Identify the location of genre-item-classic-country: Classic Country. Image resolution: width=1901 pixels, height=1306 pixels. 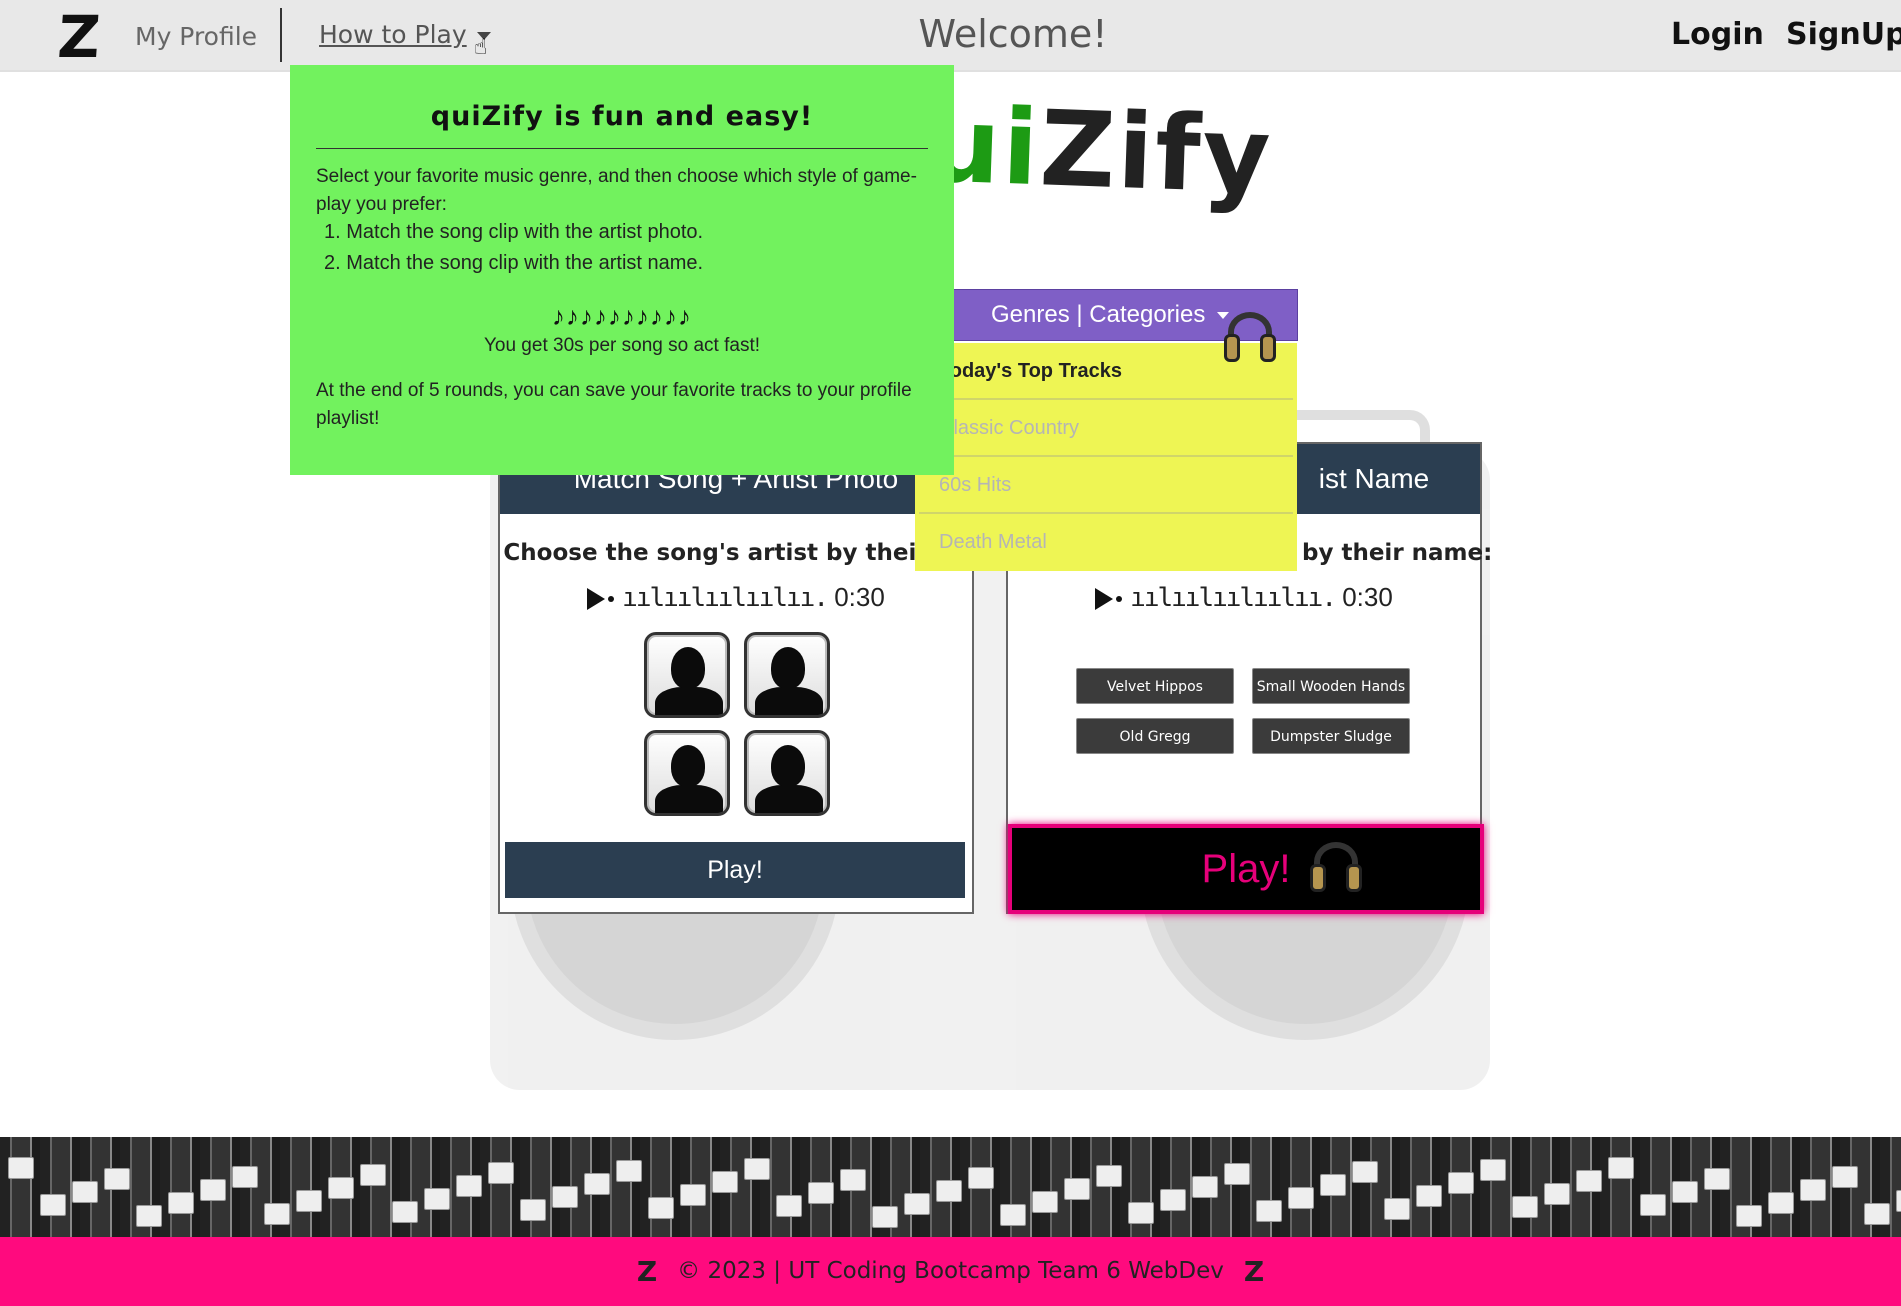
(1106, 428).